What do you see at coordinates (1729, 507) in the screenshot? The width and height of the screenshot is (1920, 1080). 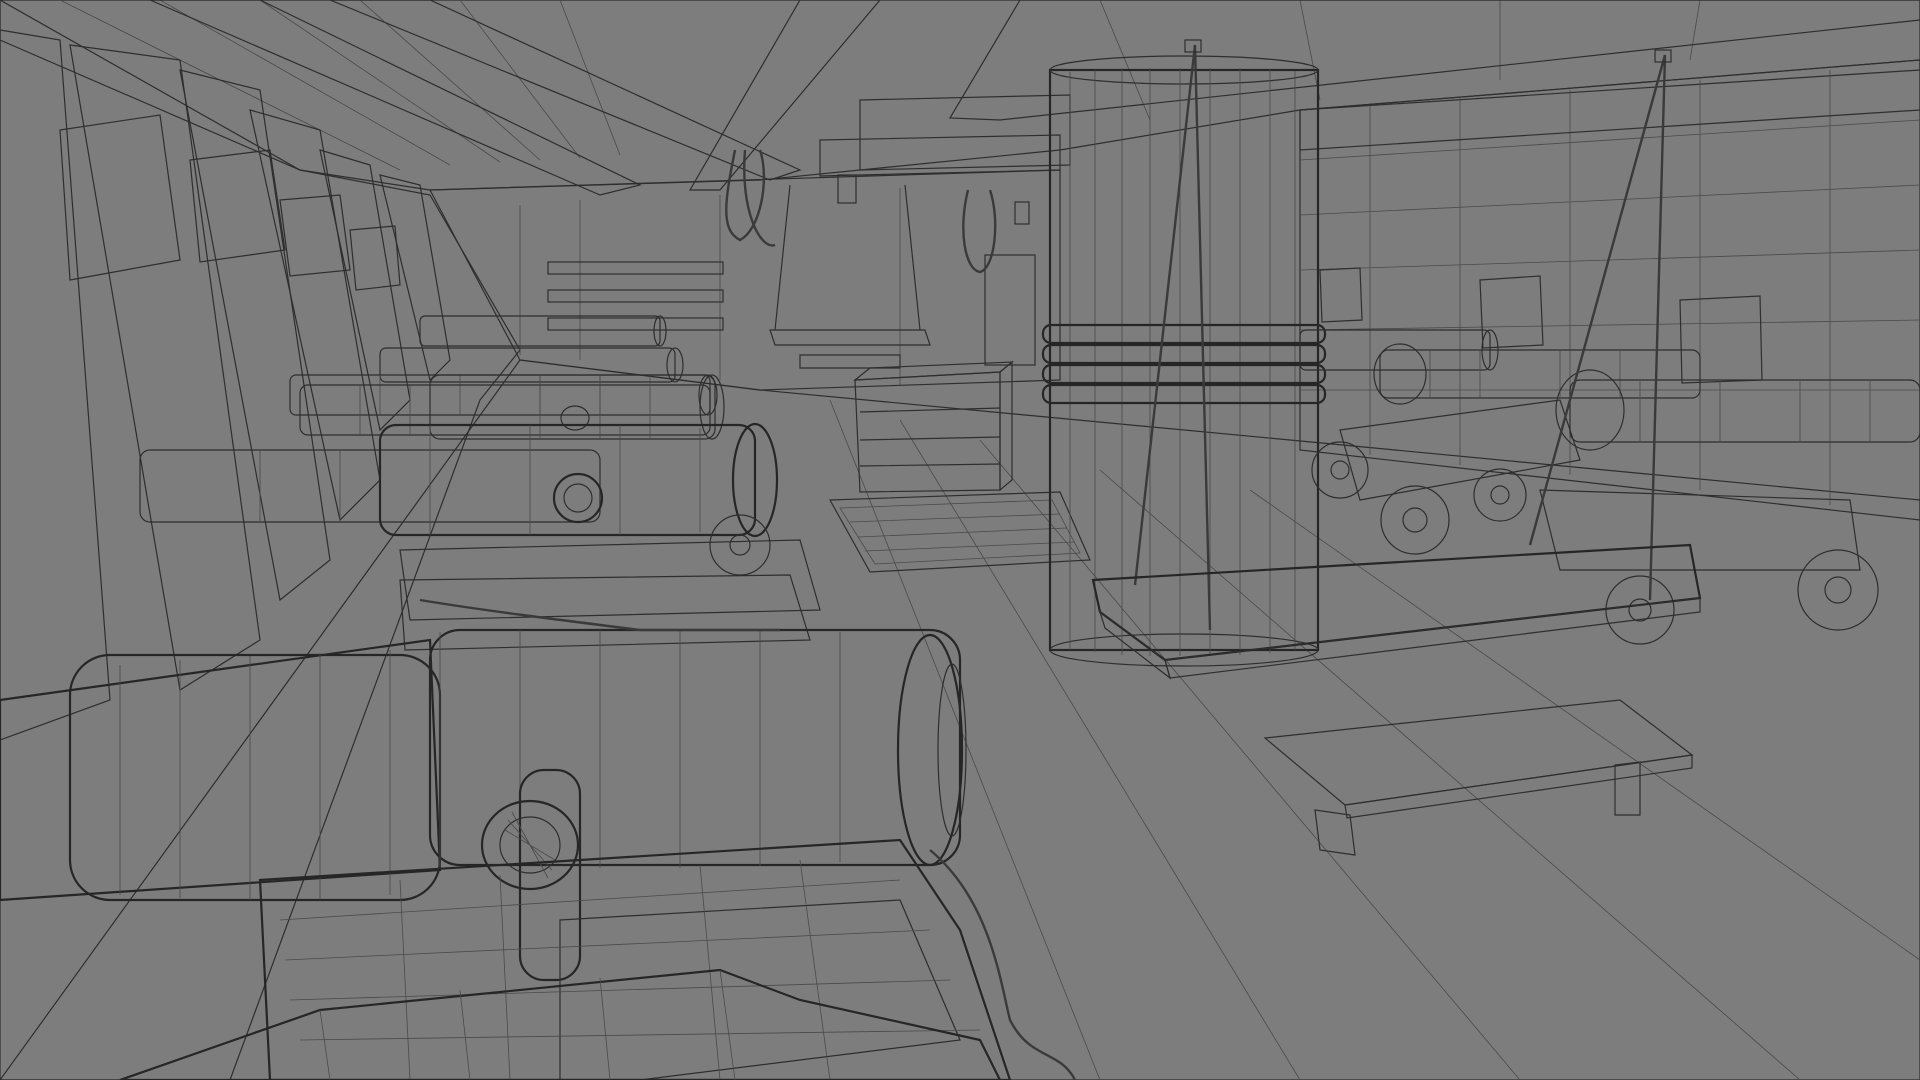 I see `cannon-right-near` at bounding box center [1729, 507].